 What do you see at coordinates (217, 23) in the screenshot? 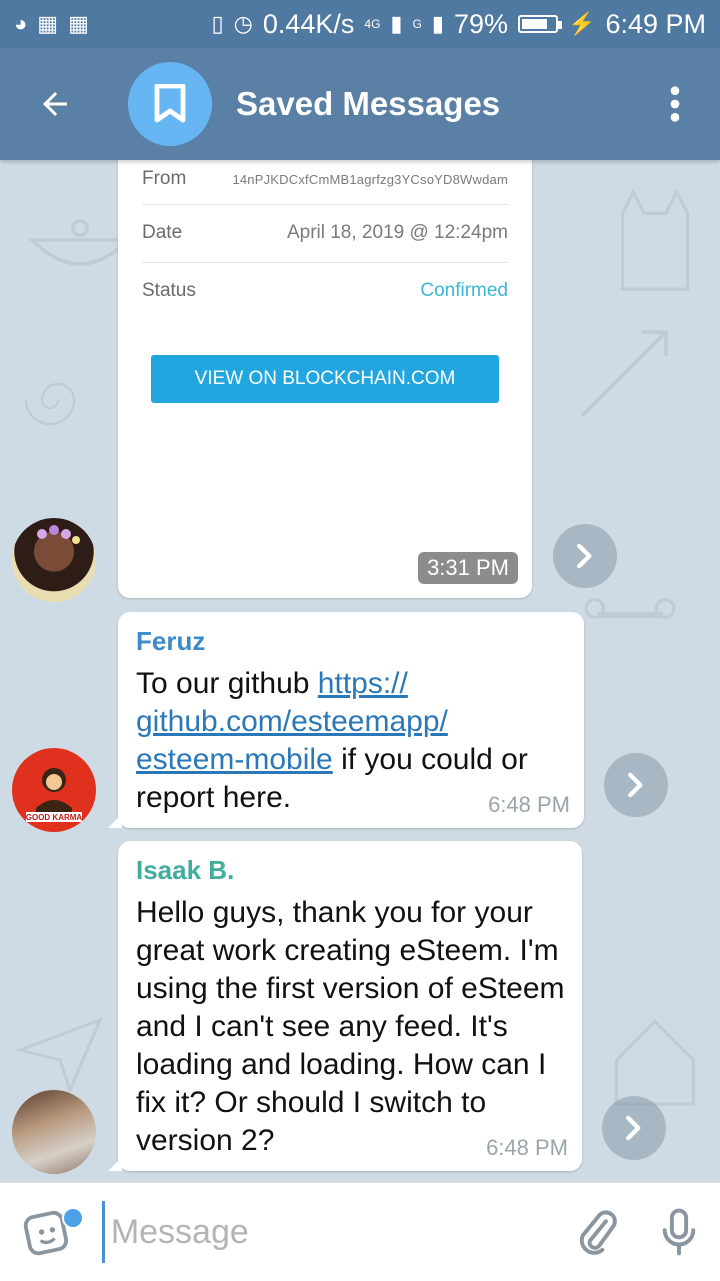
I see `vibrate-icon: ▯` at bounding box center [217, 23].